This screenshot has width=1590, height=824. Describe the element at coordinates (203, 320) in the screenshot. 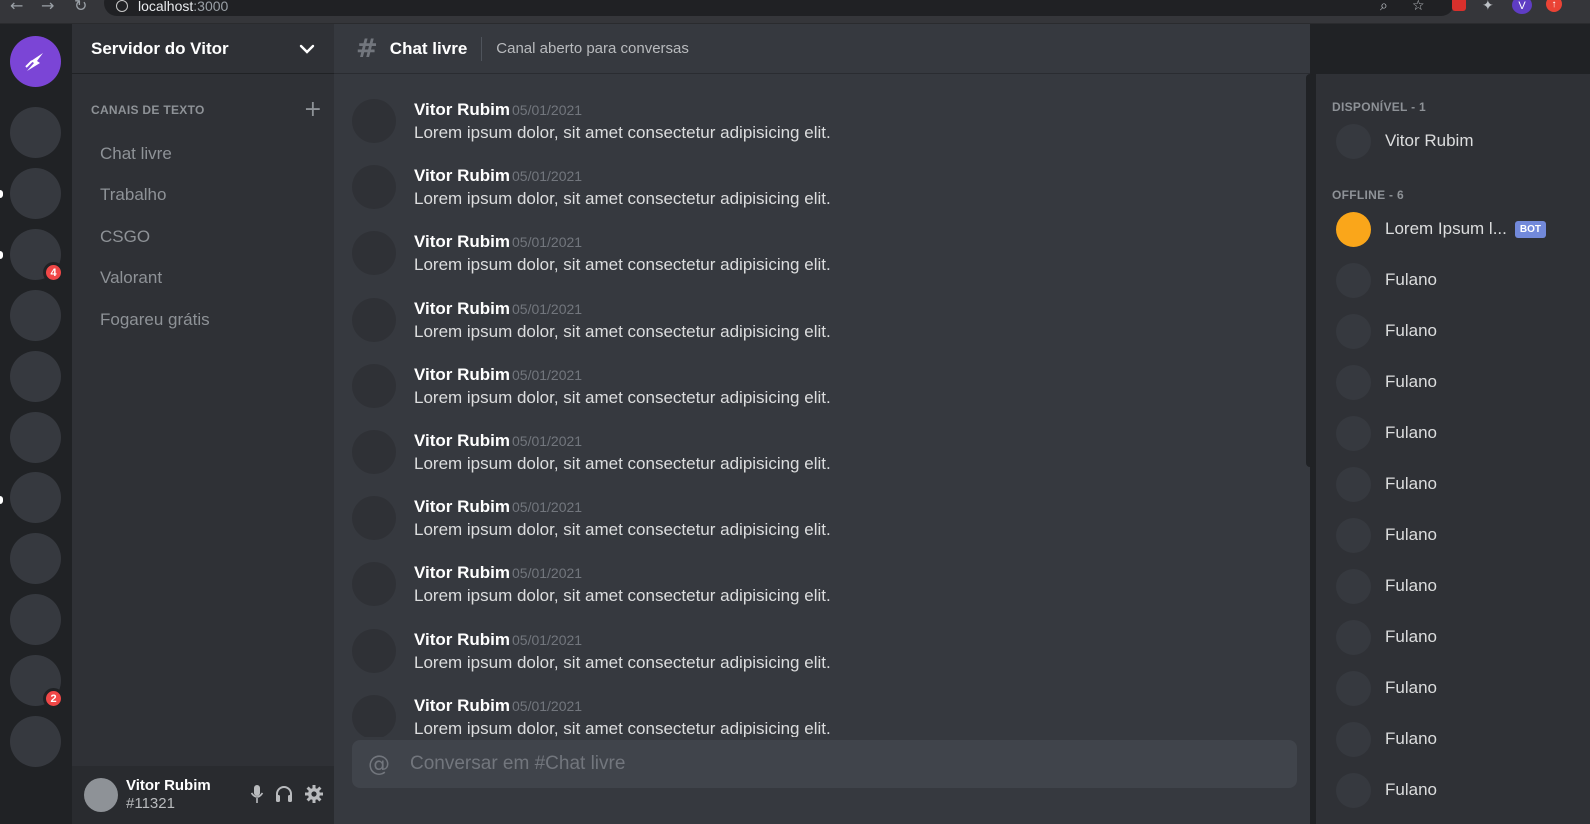

I see `channel-item: Fogareu grátis` at that location.